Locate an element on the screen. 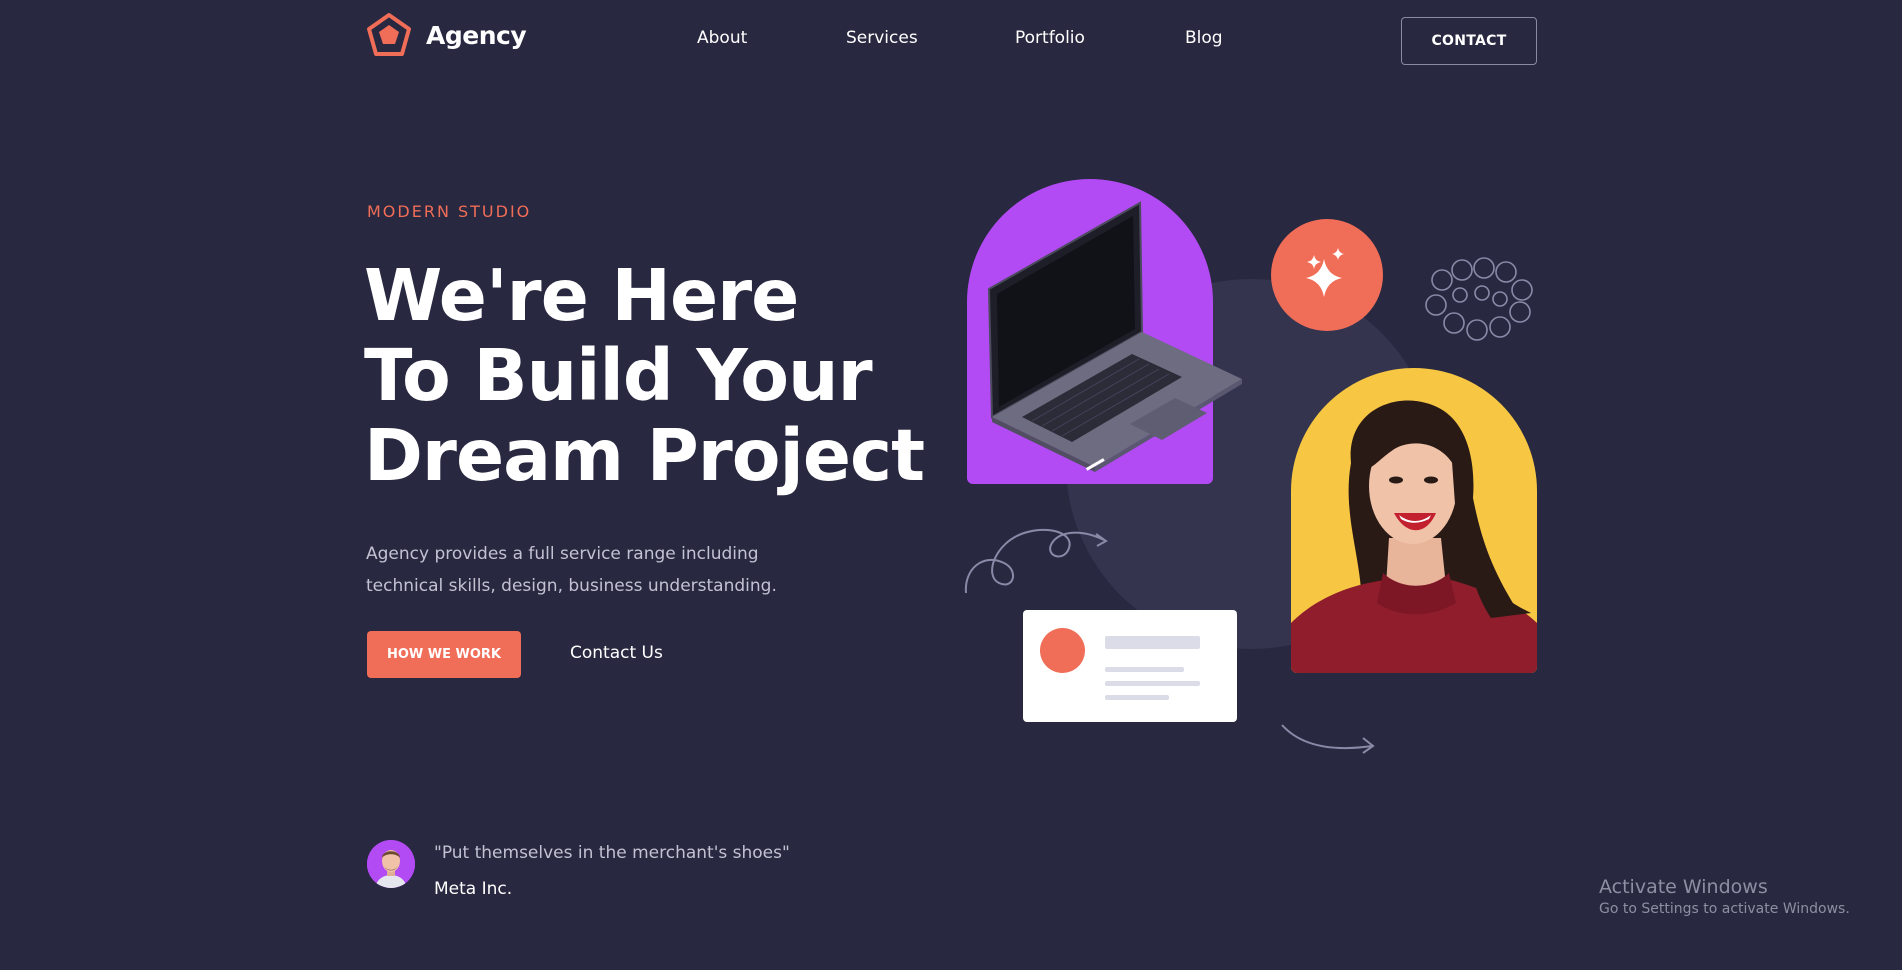 This screenshot has height=970, width=1902. how-we-work-button: HOW WE WORK is located at coordinates (444, 654).